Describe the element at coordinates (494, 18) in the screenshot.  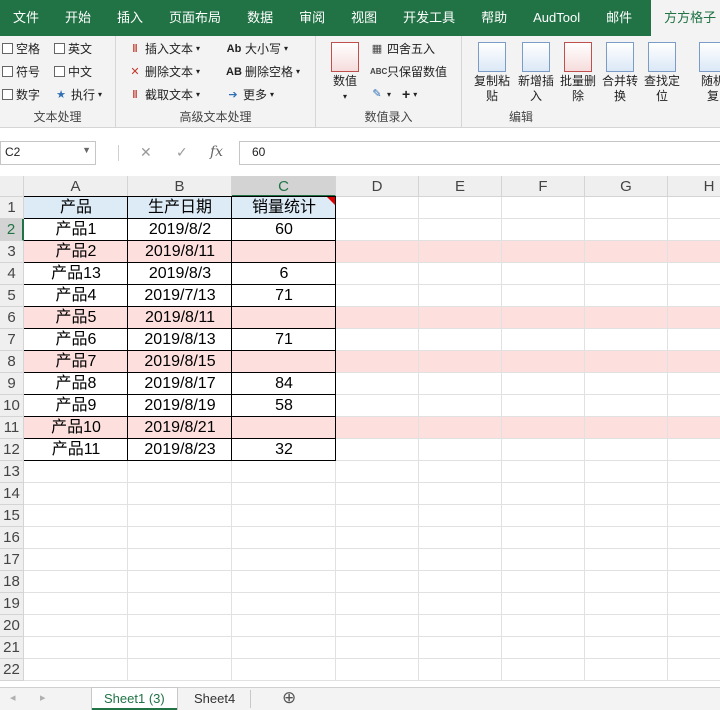
I see `ribbon-tab: 帮助` at that location.